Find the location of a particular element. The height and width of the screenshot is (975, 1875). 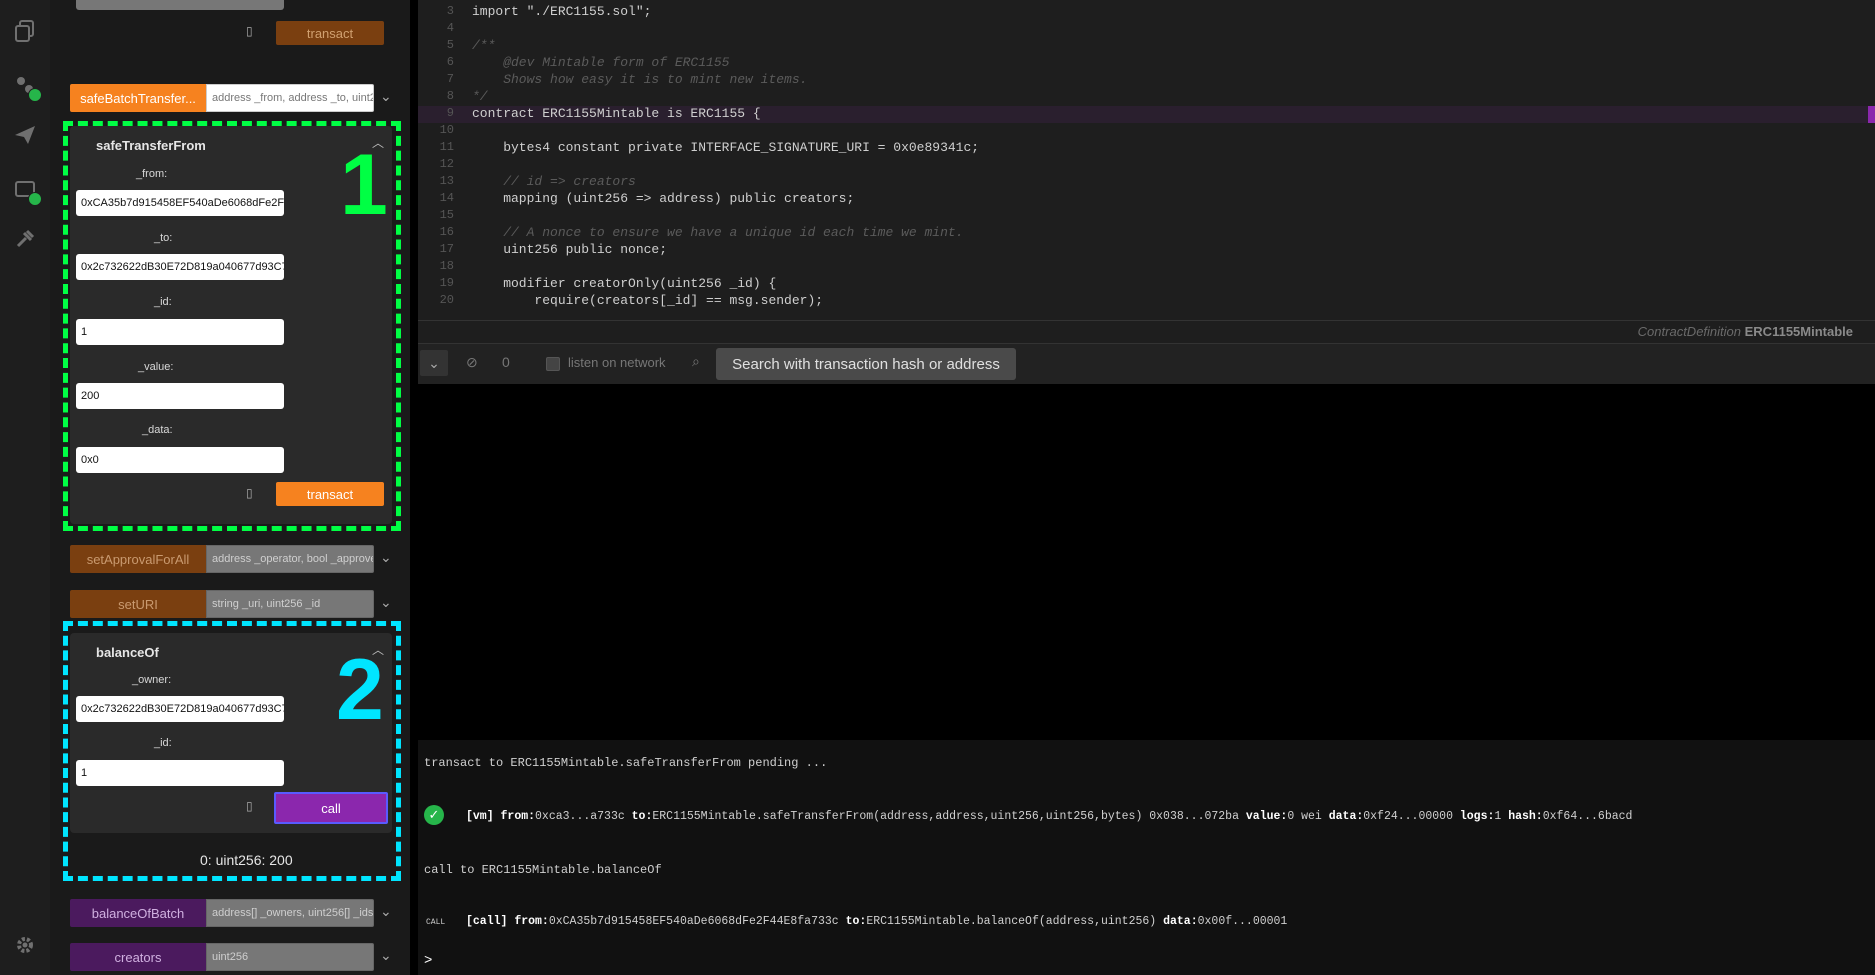

search-input: Search with transaction hash or address is located at coordinates (866, 364).